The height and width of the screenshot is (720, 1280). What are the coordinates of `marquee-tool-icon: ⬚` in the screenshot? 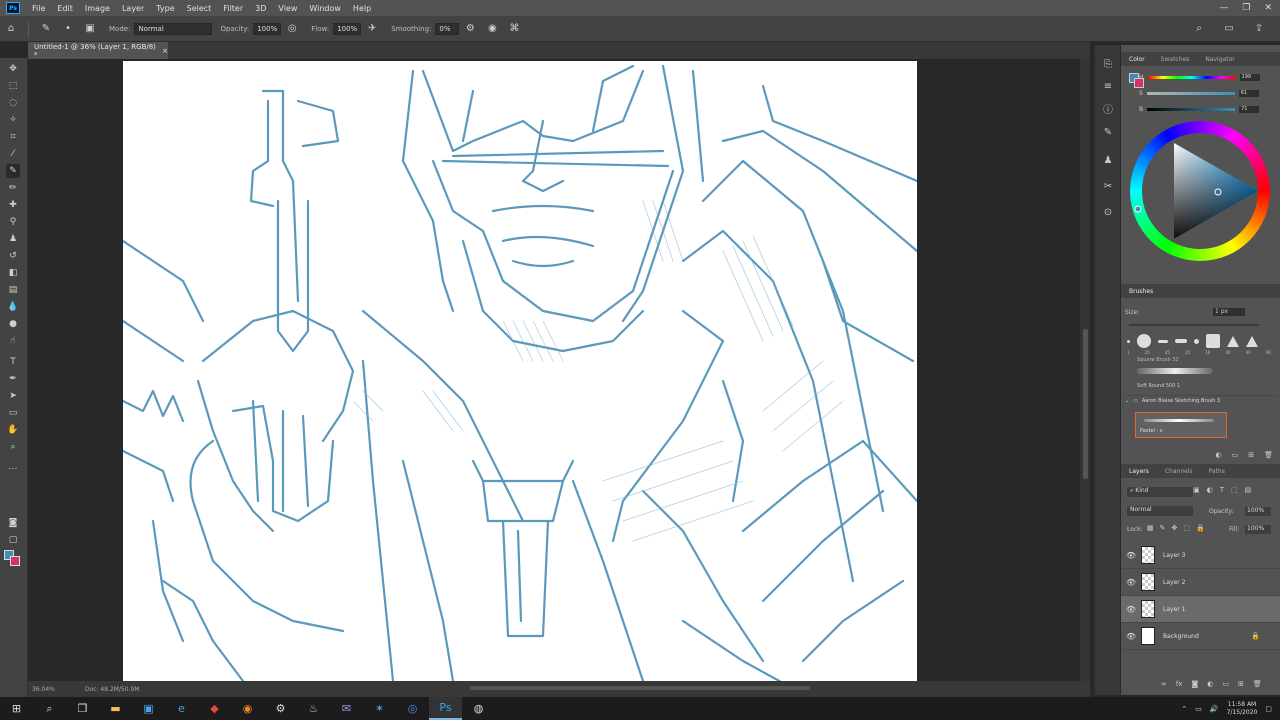 It's located at (13, 86).